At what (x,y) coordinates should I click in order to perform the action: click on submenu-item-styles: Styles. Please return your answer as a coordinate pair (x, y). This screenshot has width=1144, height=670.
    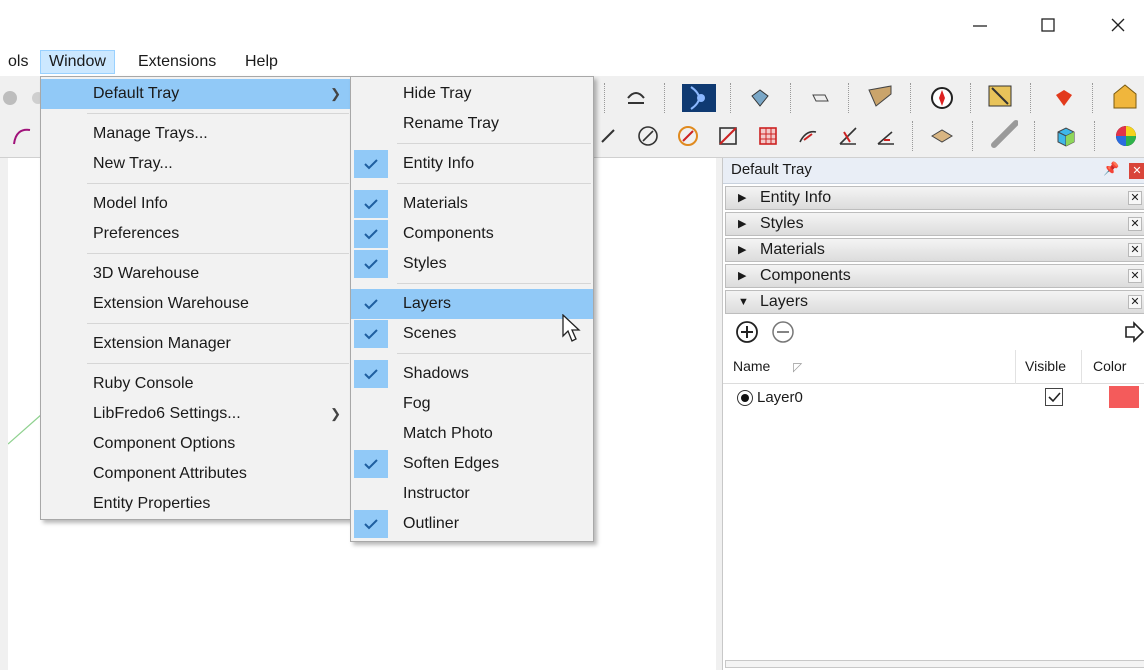
    Looking at the image, I should click on (472, 264).